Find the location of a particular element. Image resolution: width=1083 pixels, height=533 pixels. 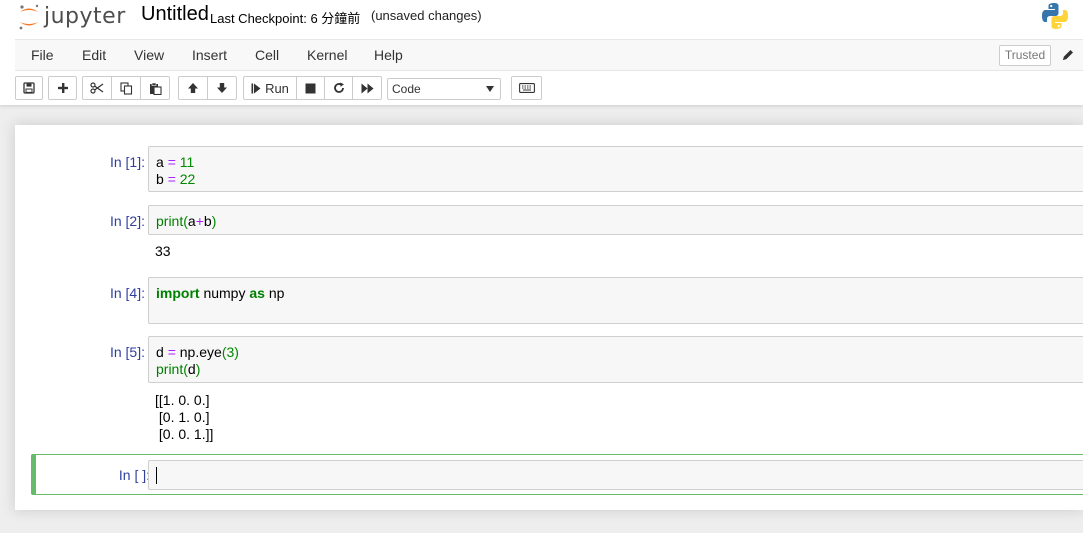

code-line: d = np.eye(3) is located at coordinates (197, 352).